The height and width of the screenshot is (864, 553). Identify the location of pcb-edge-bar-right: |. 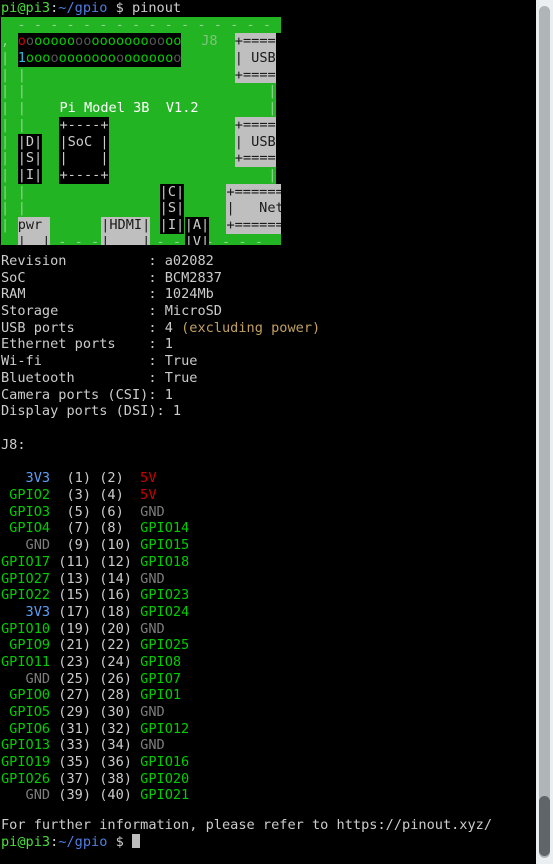
(272, 108).